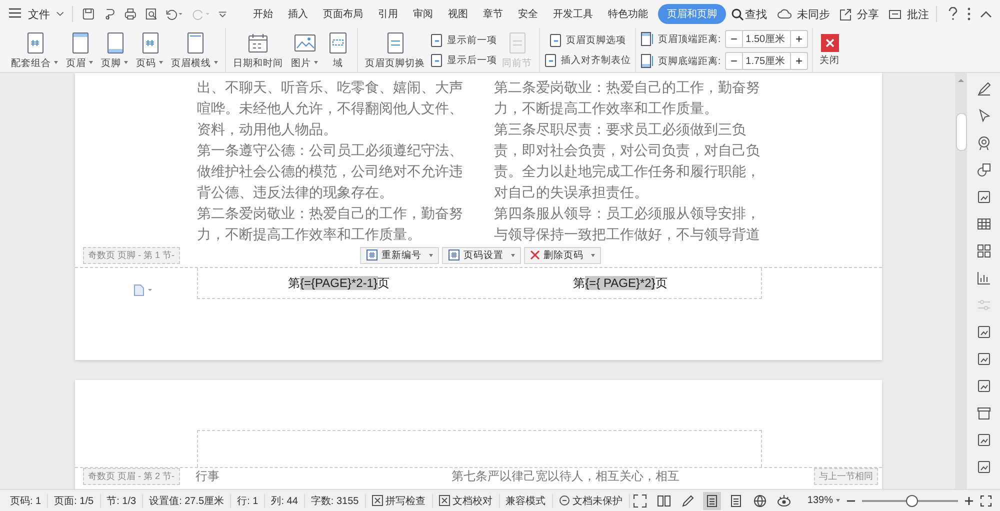 Image resolution: width=1000 pixels, height=511 pixels. What do you see at coordinates (388, 14) in the screenshot?
I see `ribbon-tab: 引用` at bounding box center [388, 14].